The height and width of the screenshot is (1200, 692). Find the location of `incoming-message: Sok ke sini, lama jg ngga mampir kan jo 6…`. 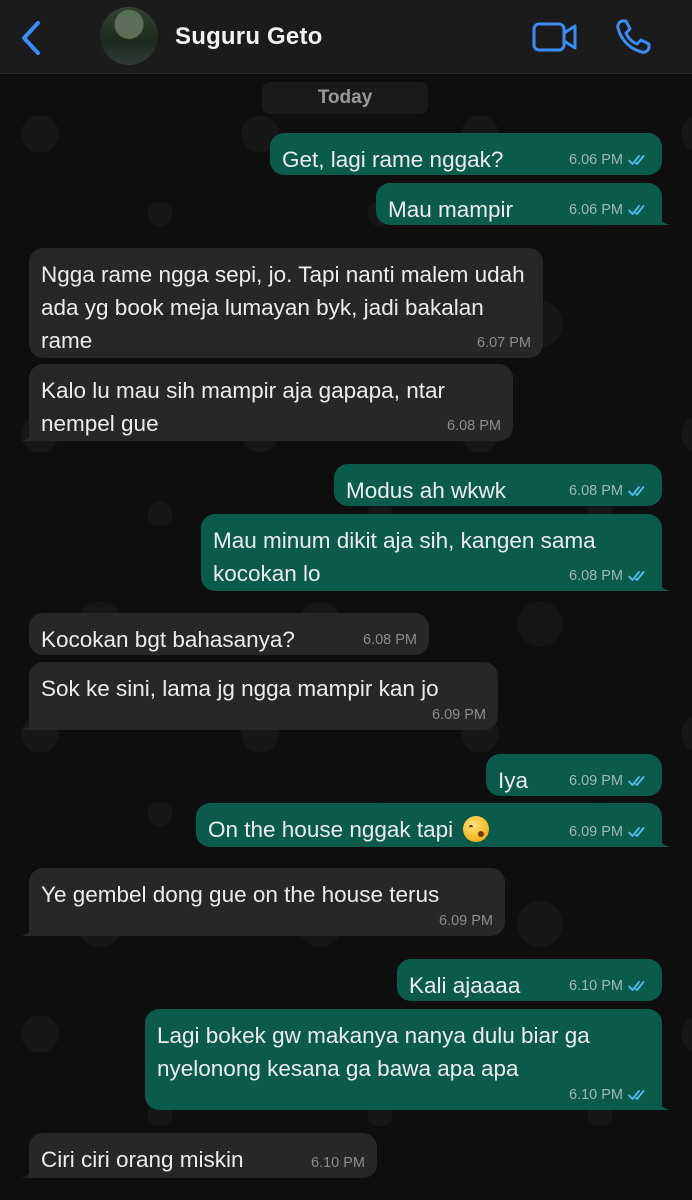

incoming-message: Sok ke sini, lama jg ngga mampir kan jo 6… is located at coordinates (259, 696).